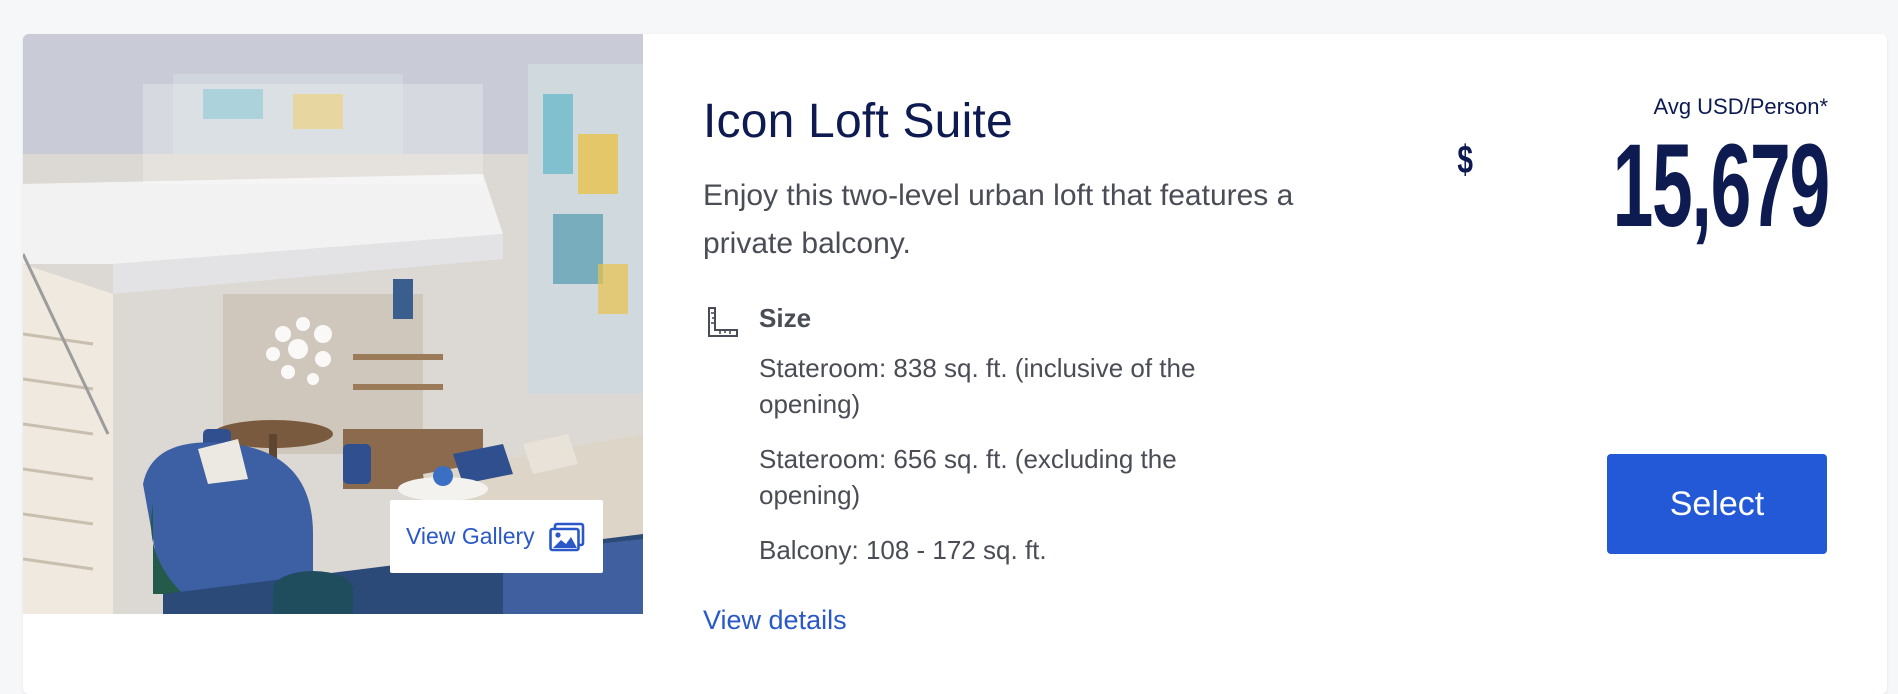 This screenshot has width=1898, height=694. I want to click on view-gallery-button: View Gallery, so click(496, 536).